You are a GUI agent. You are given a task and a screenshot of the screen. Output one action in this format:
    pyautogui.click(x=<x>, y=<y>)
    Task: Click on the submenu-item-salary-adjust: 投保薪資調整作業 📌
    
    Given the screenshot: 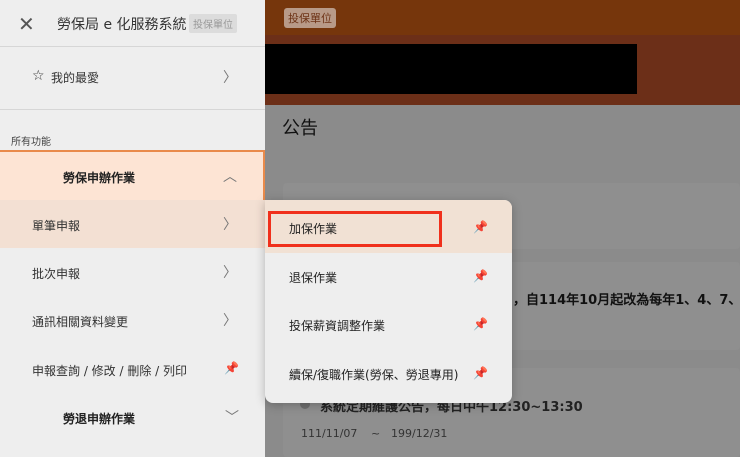 What is the action you would take?
    pyautogui.click(x=388, y=325)
    